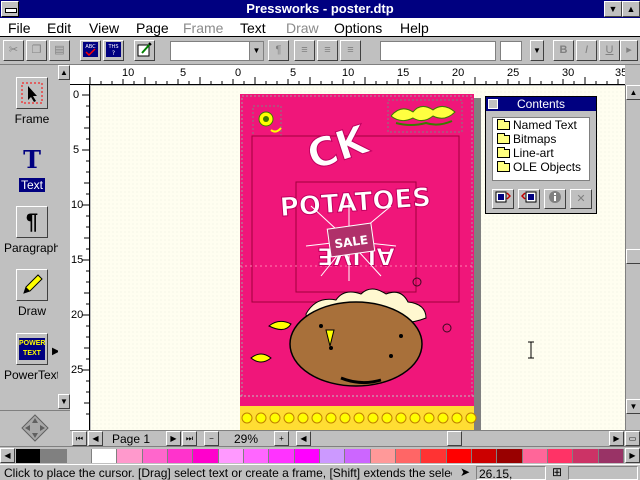 This screenshot has height=480, width=640. Describe the element at coordinates (541, 104) in the screenshot. I see `contents-title-bar: Contents` at that location.